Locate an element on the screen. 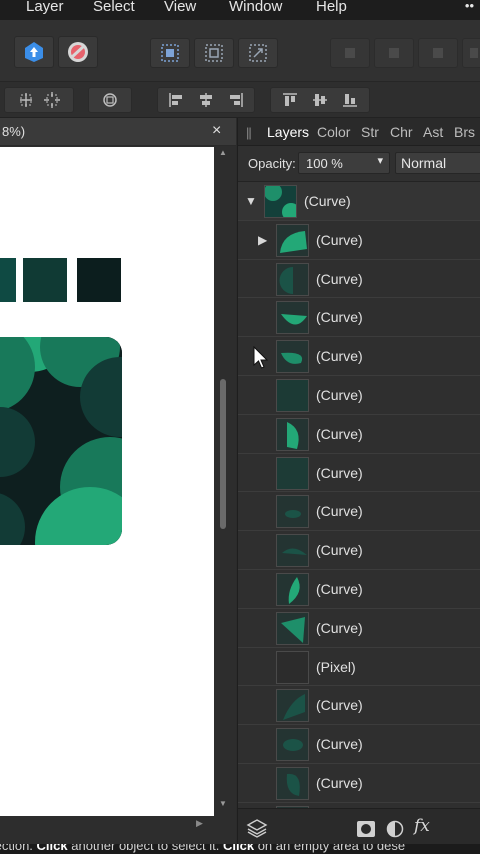  move-back-button is located at coordinates (394, 53).